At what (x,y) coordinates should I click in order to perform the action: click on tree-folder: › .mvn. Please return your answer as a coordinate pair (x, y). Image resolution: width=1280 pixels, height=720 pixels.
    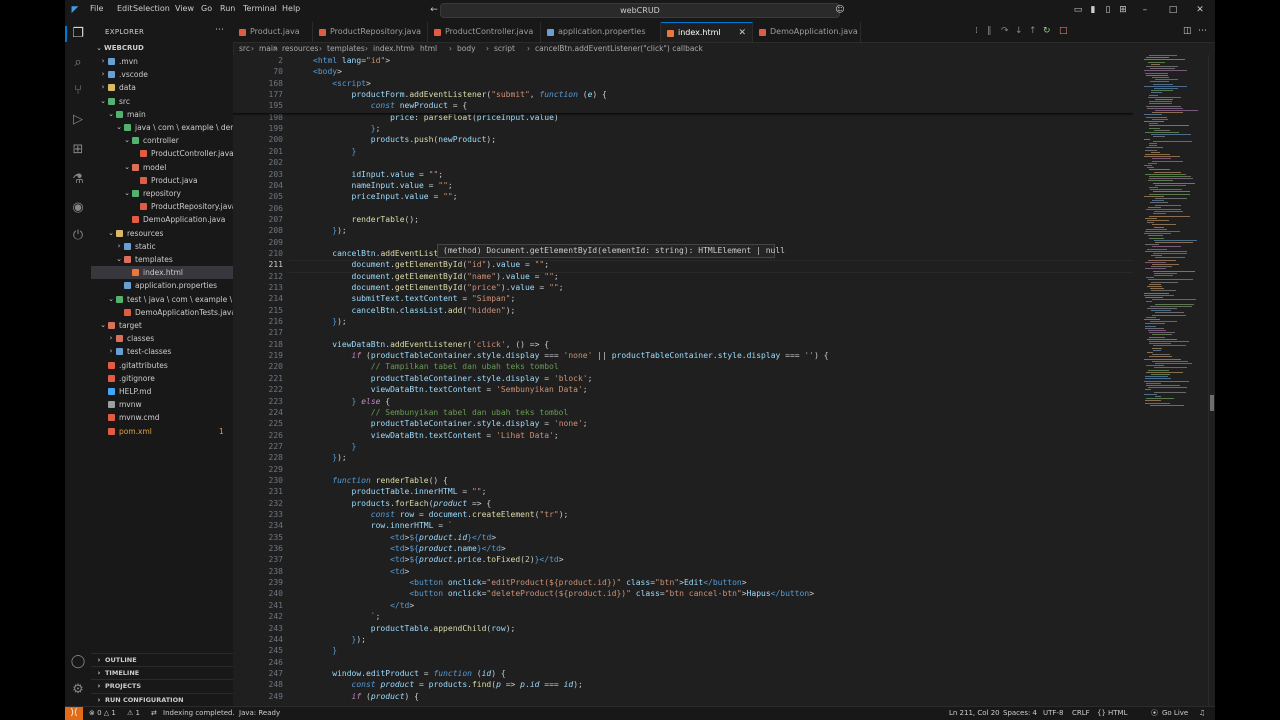
    Looking at the image, I should click on (162, 61).